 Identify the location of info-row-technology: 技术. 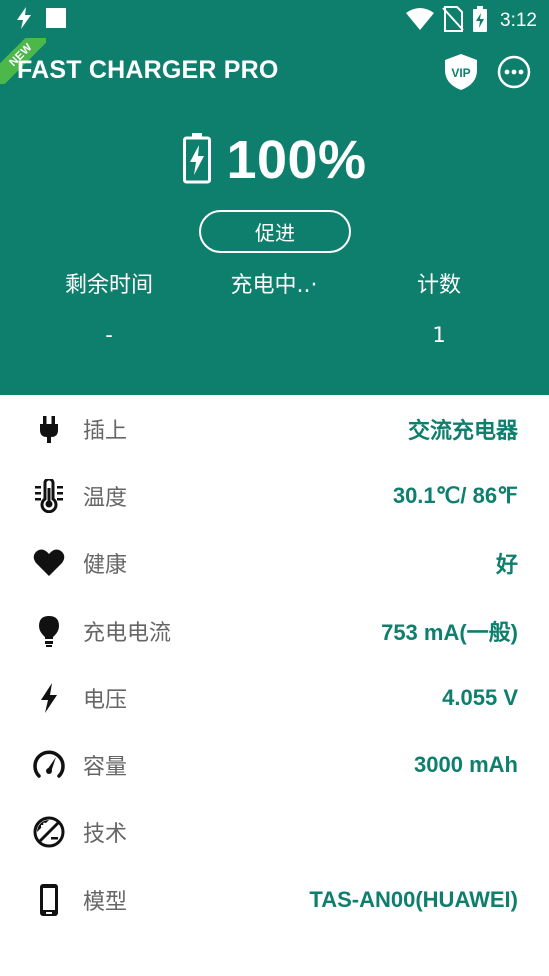
(274, 832).